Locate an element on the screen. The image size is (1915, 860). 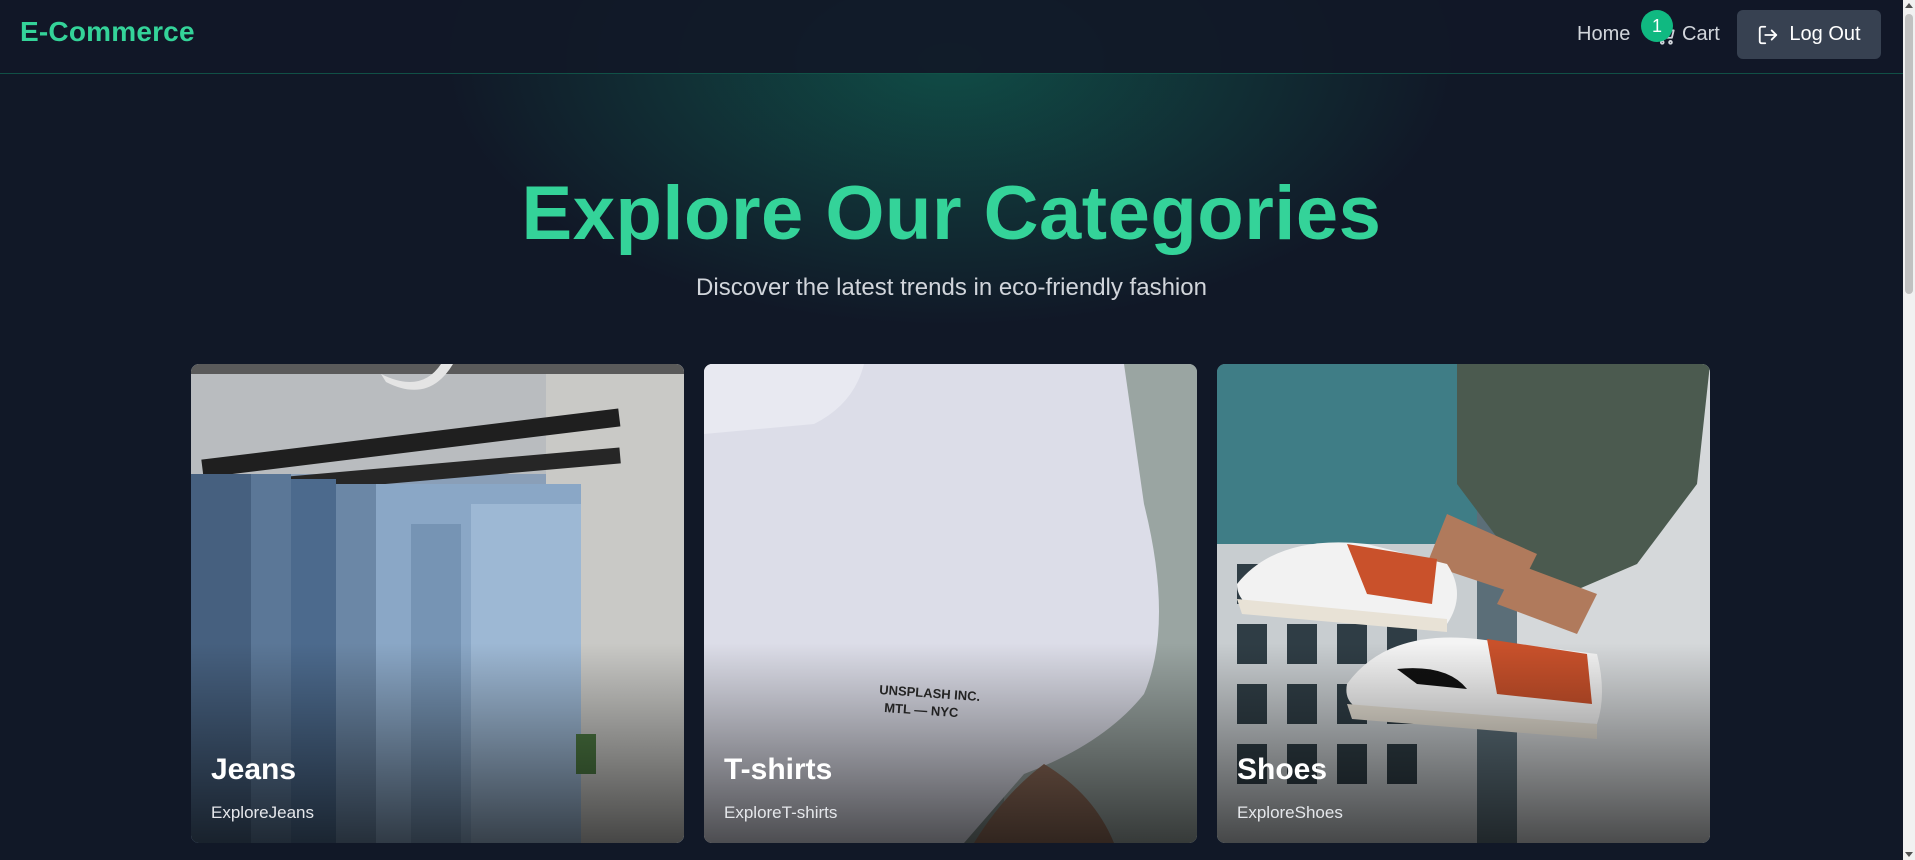
scroll-up-arrow-icon is located at coordinates (1909, 5).